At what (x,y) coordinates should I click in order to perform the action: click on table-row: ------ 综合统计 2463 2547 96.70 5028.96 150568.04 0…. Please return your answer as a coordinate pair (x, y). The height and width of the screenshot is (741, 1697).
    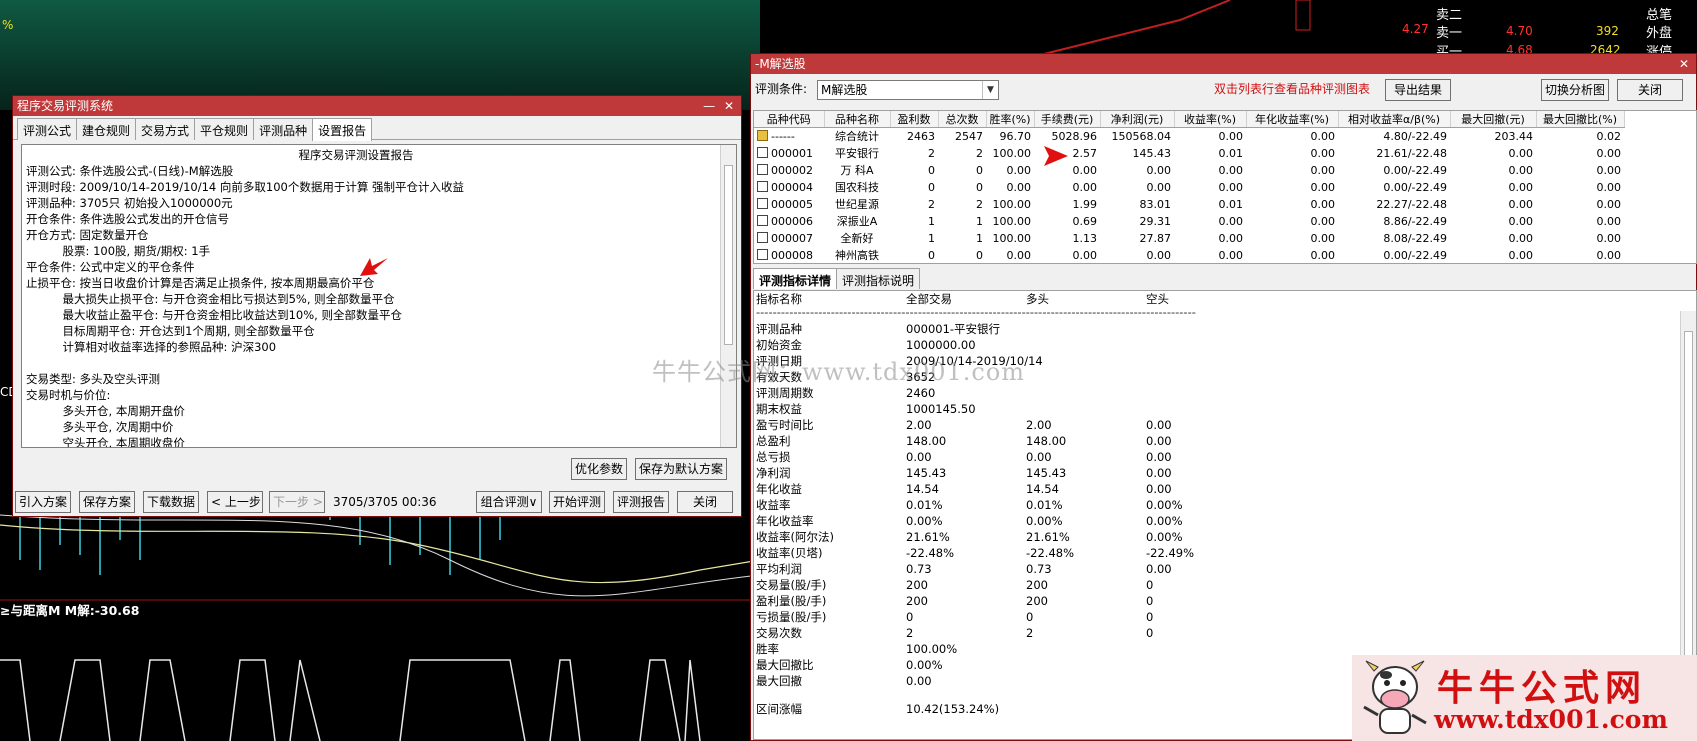
    Looking at the image, I should click on (1189, 136).